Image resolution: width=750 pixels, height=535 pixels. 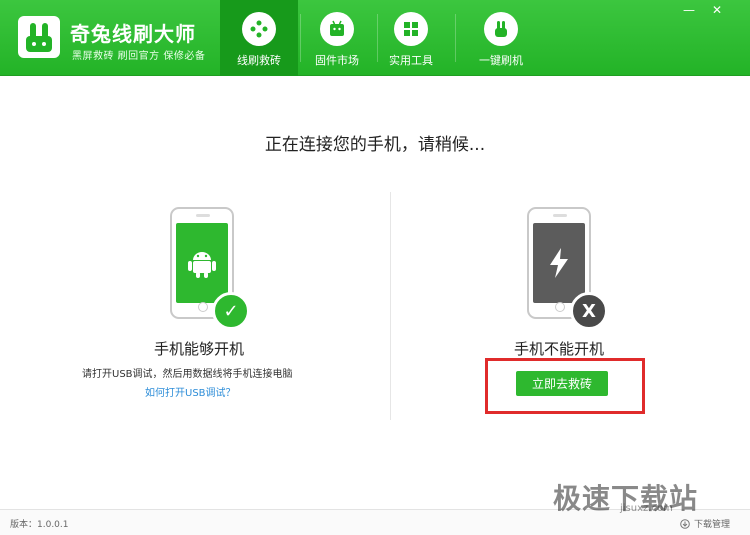 What do you see at coordinates (685, 523) in the screenshot?
I see `download-icon` at bounding box center [685, 523].